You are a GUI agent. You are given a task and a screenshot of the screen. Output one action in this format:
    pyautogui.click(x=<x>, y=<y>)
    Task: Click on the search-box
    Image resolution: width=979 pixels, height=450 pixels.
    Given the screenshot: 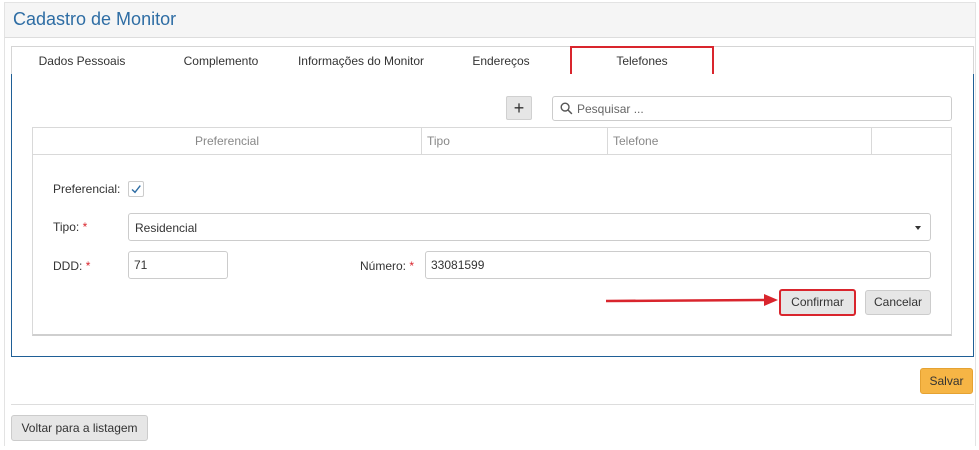 What is the action you would take?
    pyautogui.click(x=752, y=108)
    